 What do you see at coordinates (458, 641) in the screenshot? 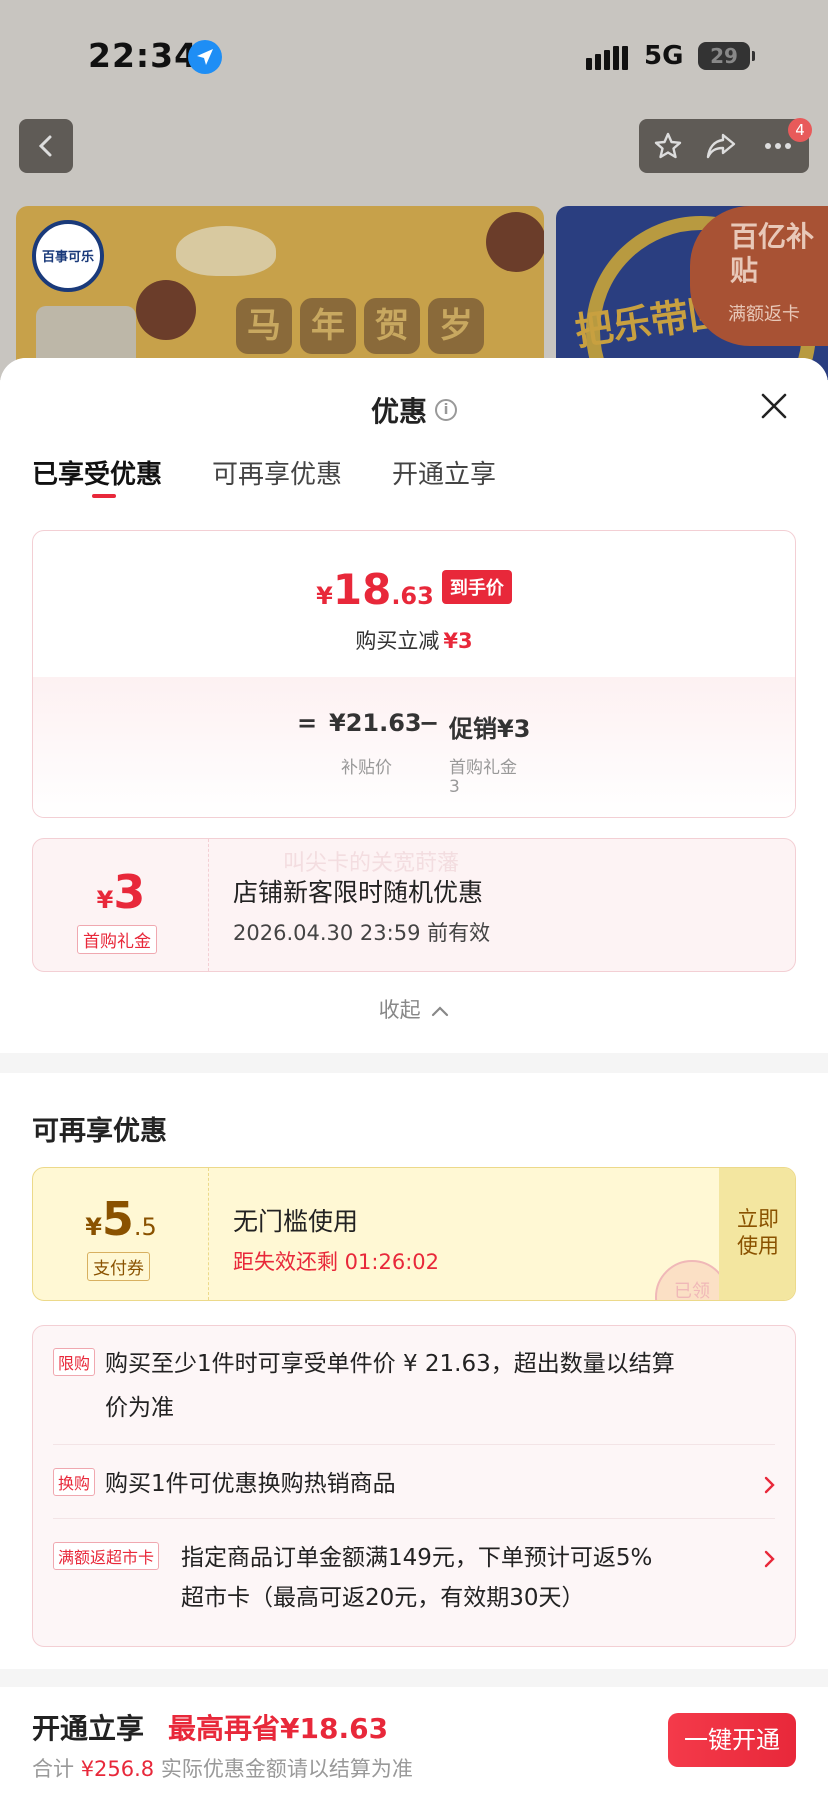
I see `reduce-value: ¥3` at bounding box center [458, 641].